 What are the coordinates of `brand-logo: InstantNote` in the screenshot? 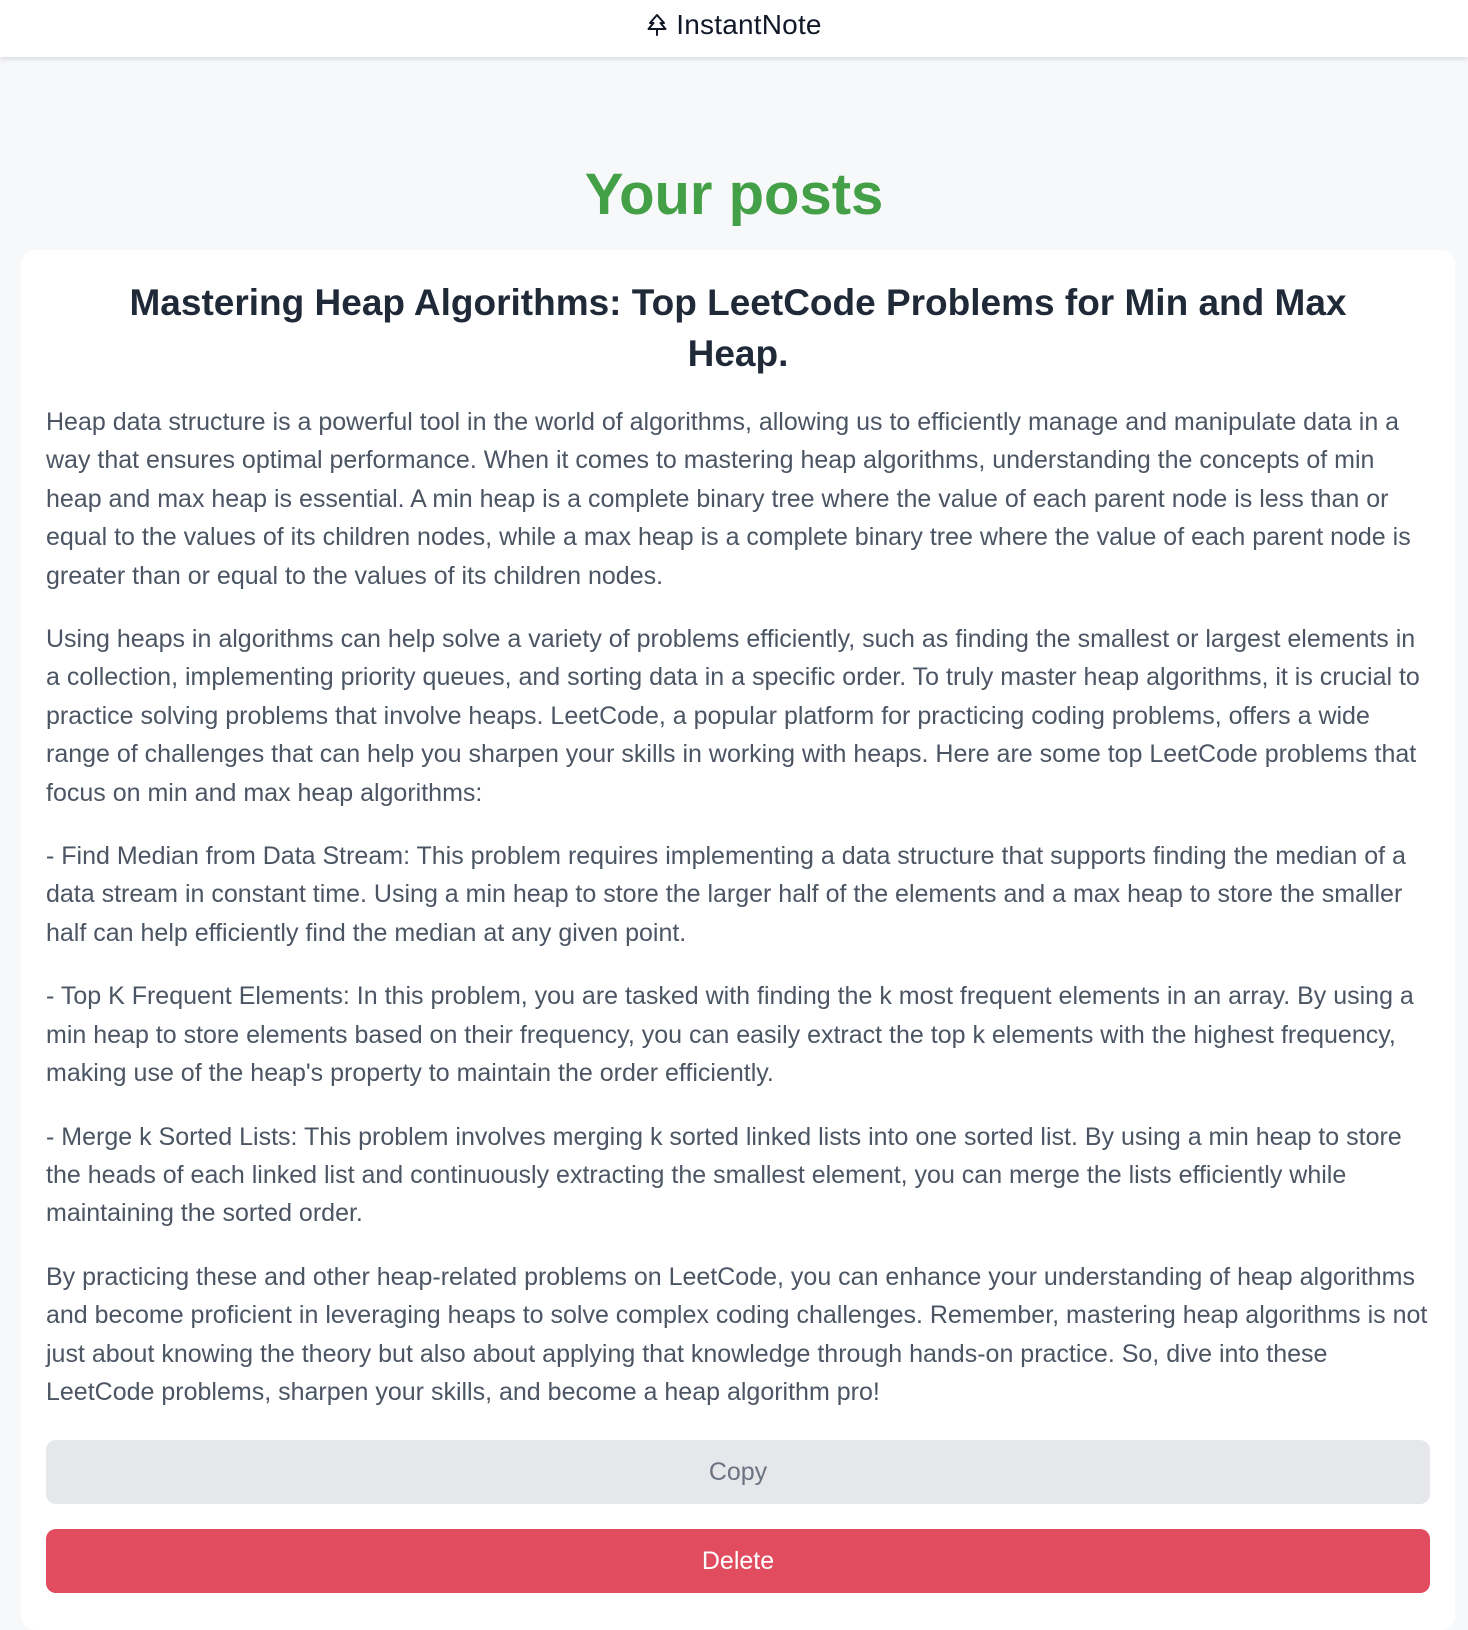 It's located at (734, 24).